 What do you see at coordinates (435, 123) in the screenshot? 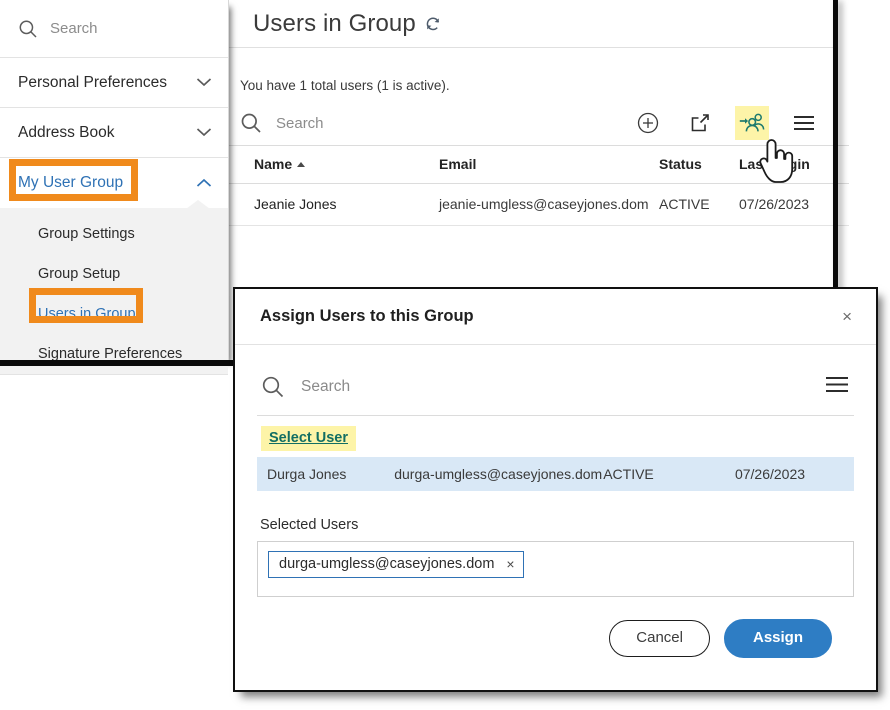
I see `user-list-search: Search` at bounding box center [435, 123].